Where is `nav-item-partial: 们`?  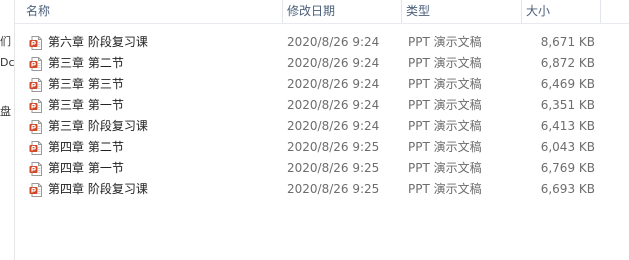 nav-item-partial: 们 is located at coordinates (7, 41).